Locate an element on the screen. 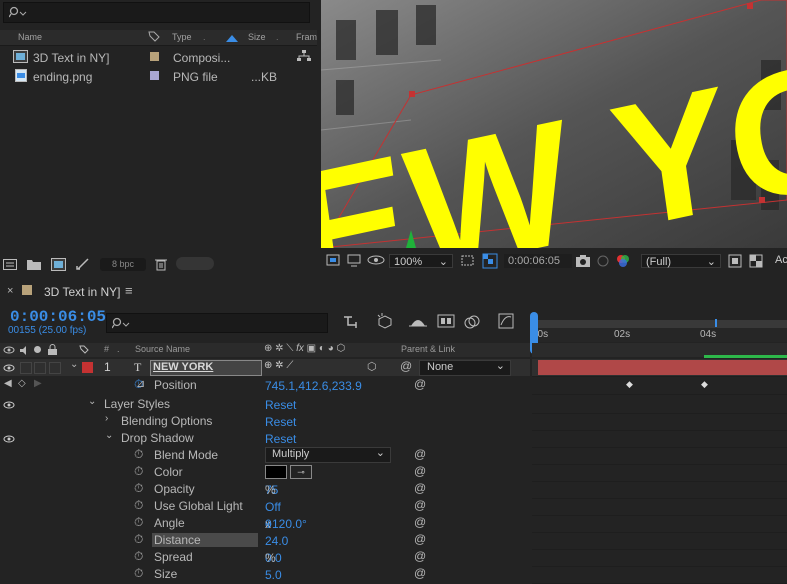  property-row-position: ◀ ◇ ▶ ⏱ ⊿ Position 745.1,412.6,233.9 @ is located at coordinates (265, 385).